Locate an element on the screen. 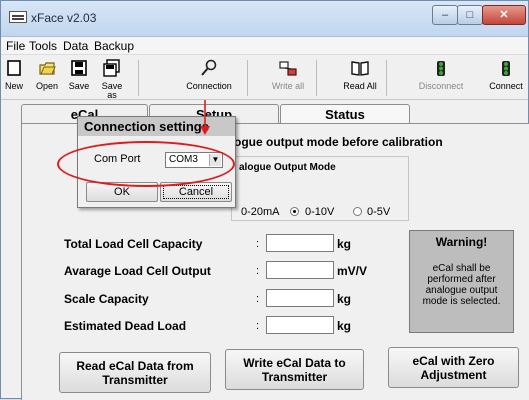 The width and height of the screenshot is (529, 400). open-folder-icon is located at coordinates (47, 68).